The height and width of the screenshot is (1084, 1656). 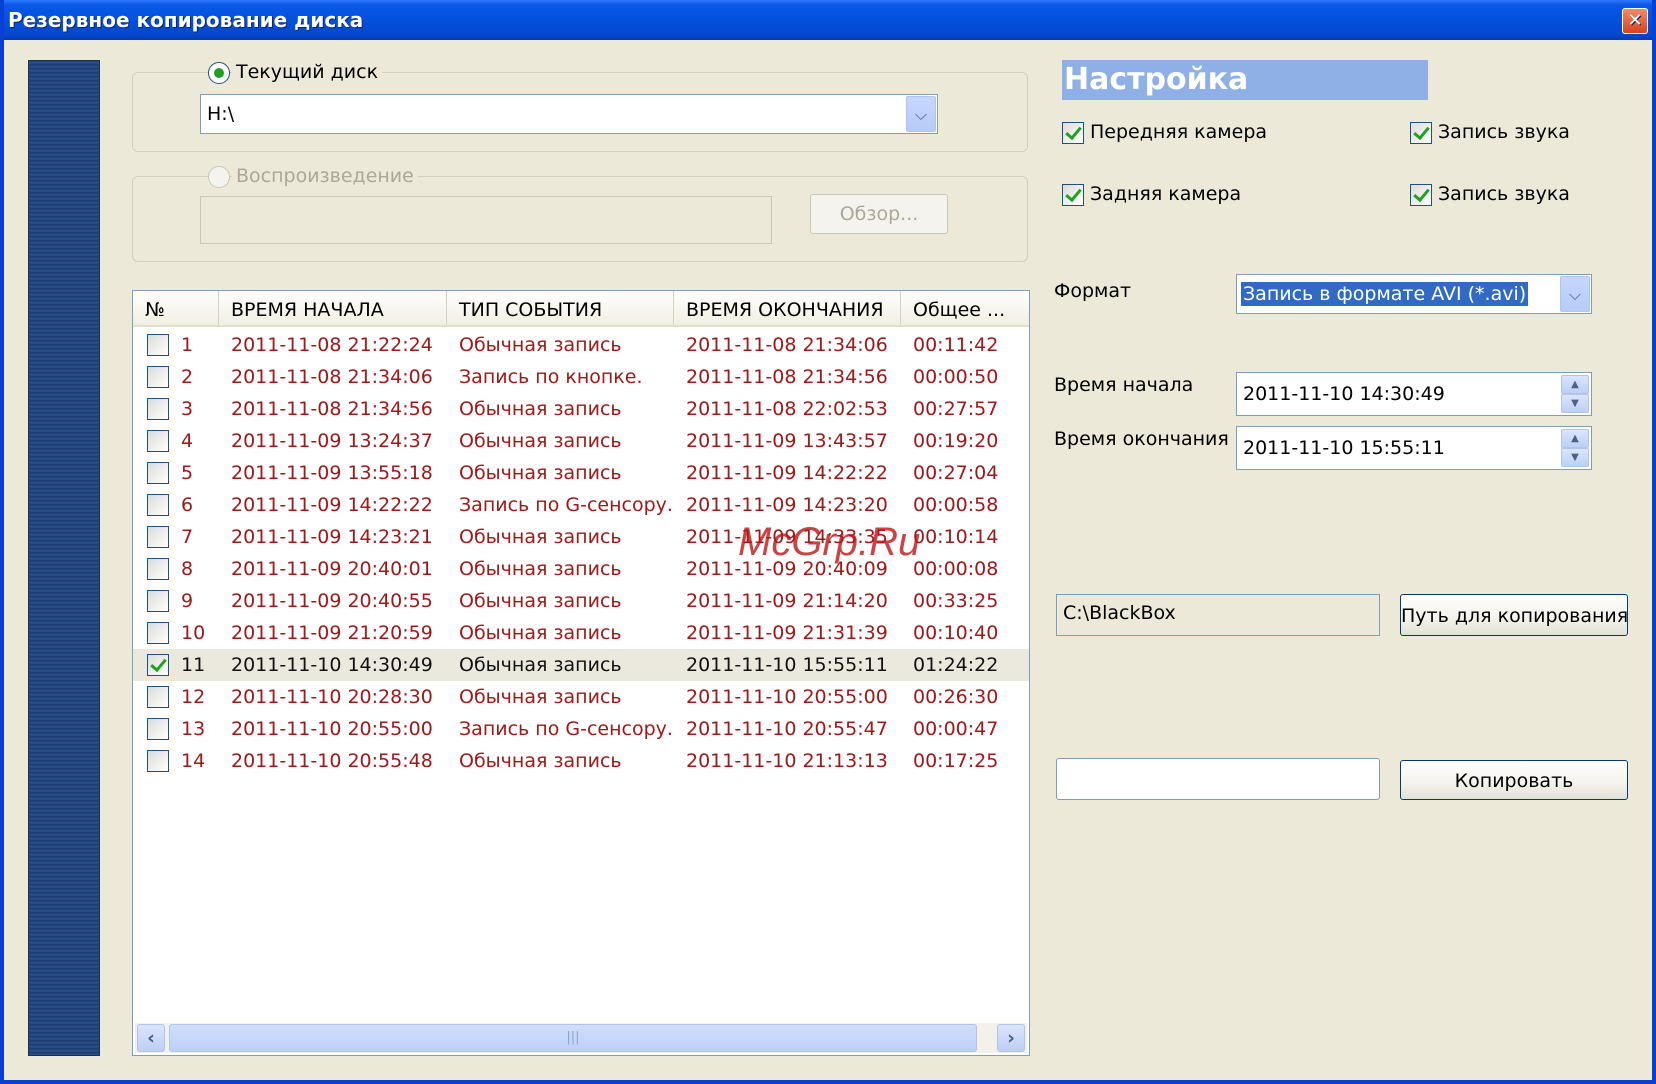 I want to click on cell-start: 2011-11-09 21:20:59, so click(x=332, y=633).